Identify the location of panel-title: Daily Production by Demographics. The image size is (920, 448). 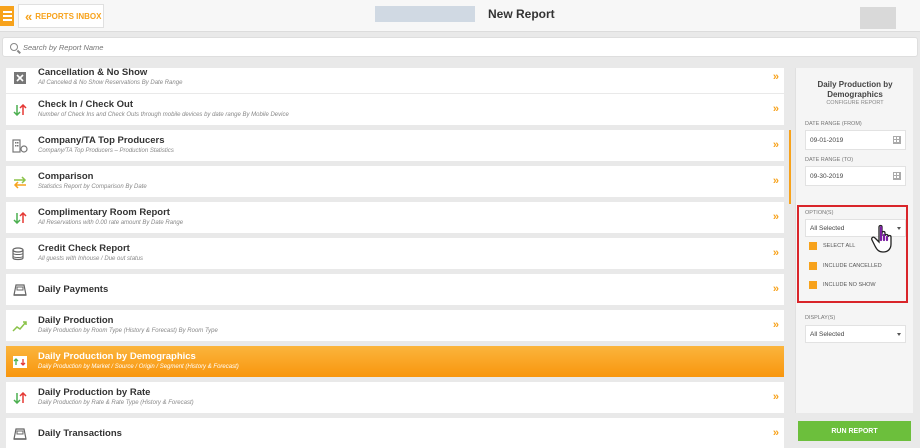
(855, 89).